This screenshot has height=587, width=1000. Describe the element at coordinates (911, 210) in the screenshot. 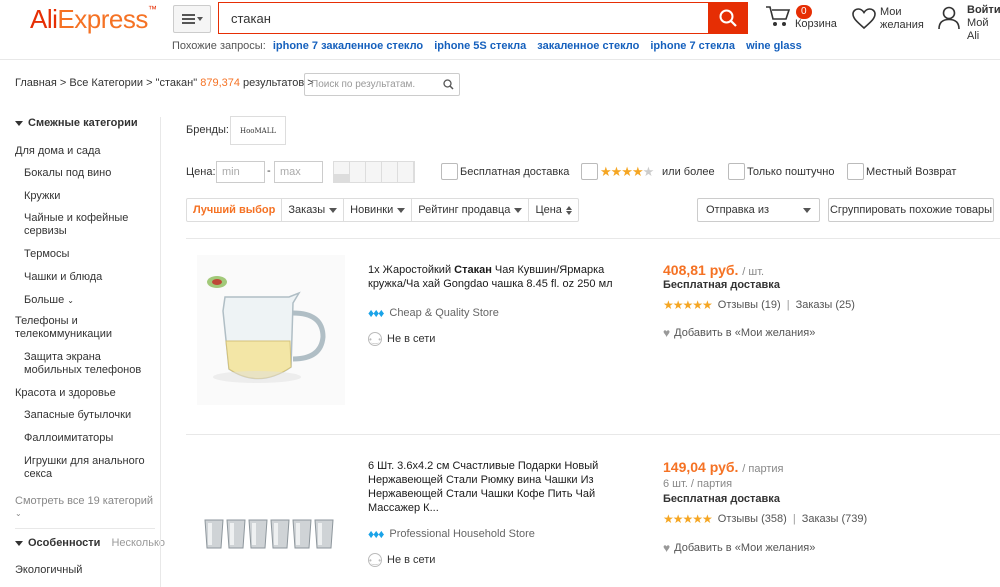

I see `group-similar-button: Сгруппировать похожие товары` at that location.